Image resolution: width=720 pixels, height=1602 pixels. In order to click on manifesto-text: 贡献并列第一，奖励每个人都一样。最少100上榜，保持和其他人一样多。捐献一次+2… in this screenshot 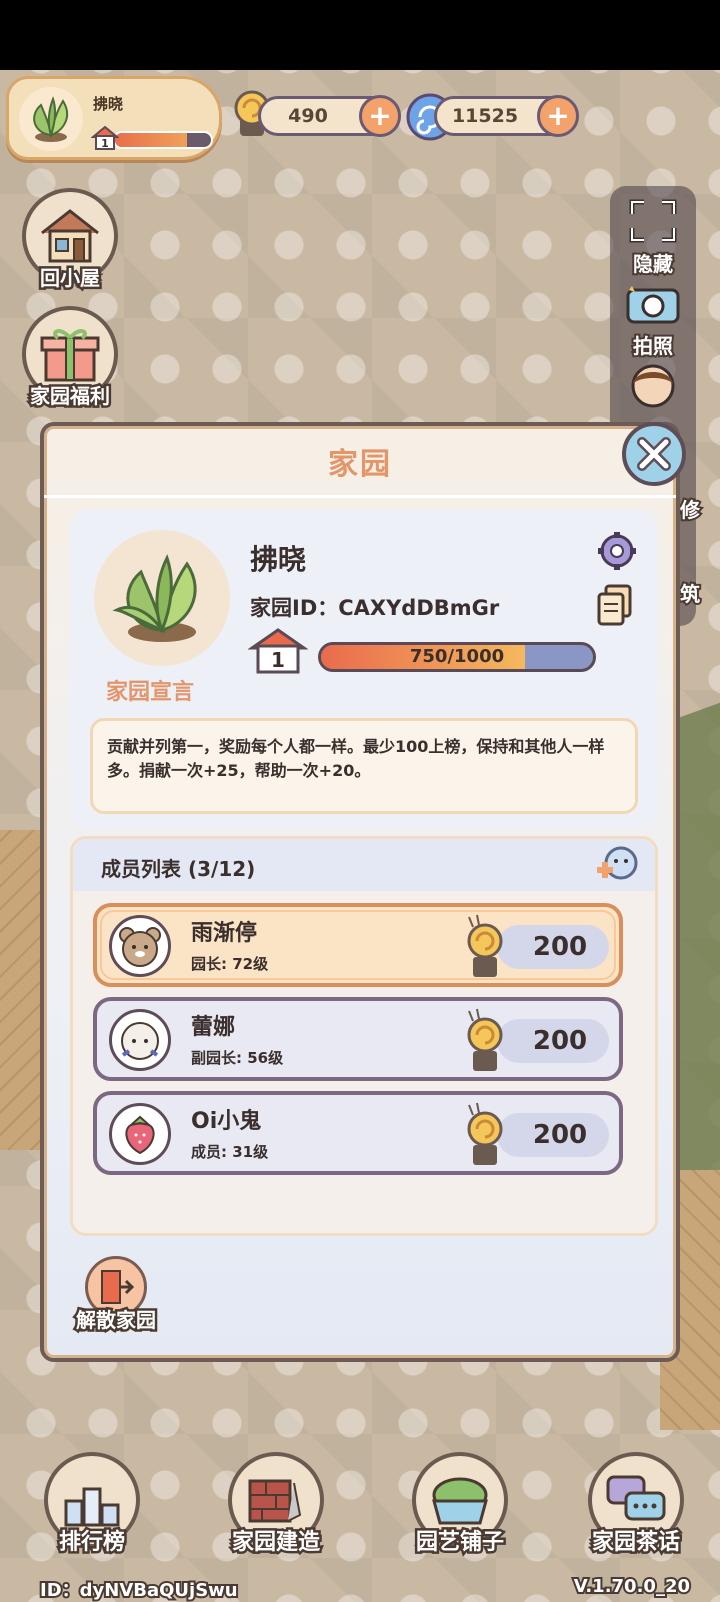, I will do `click(364, 766)`.